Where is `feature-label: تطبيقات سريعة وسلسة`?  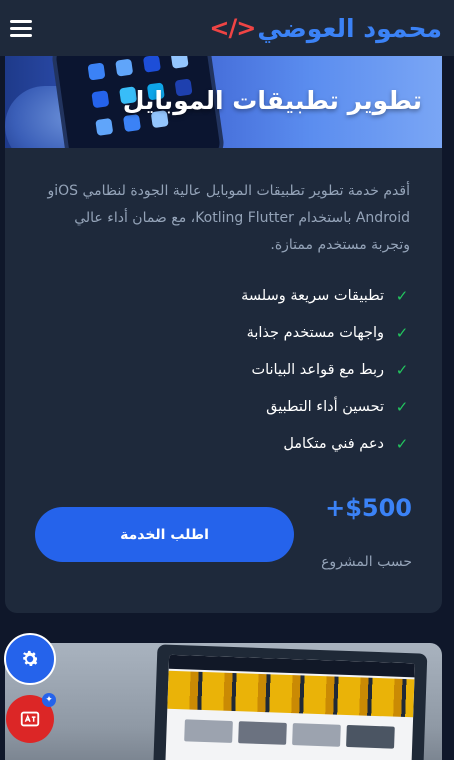 feature-label: تطبيقات سريعة وسلسة is located at coordinates (312, 295).